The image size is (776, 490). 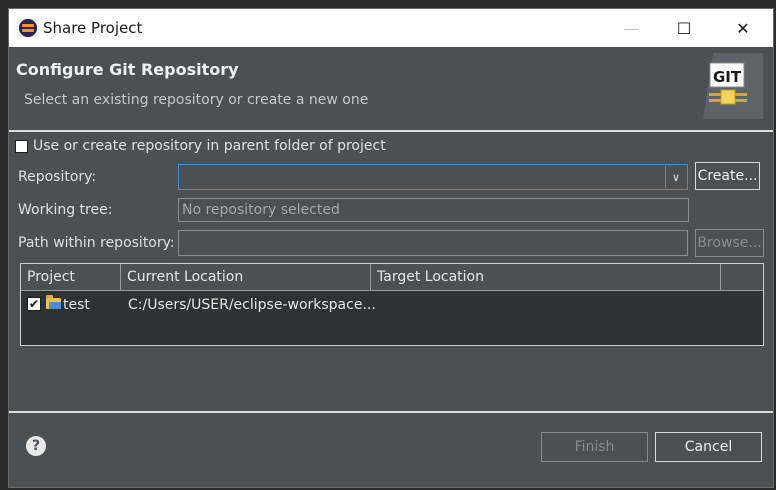 I want to click on git-logo-icon: GIT, so click(x=733, y=86).